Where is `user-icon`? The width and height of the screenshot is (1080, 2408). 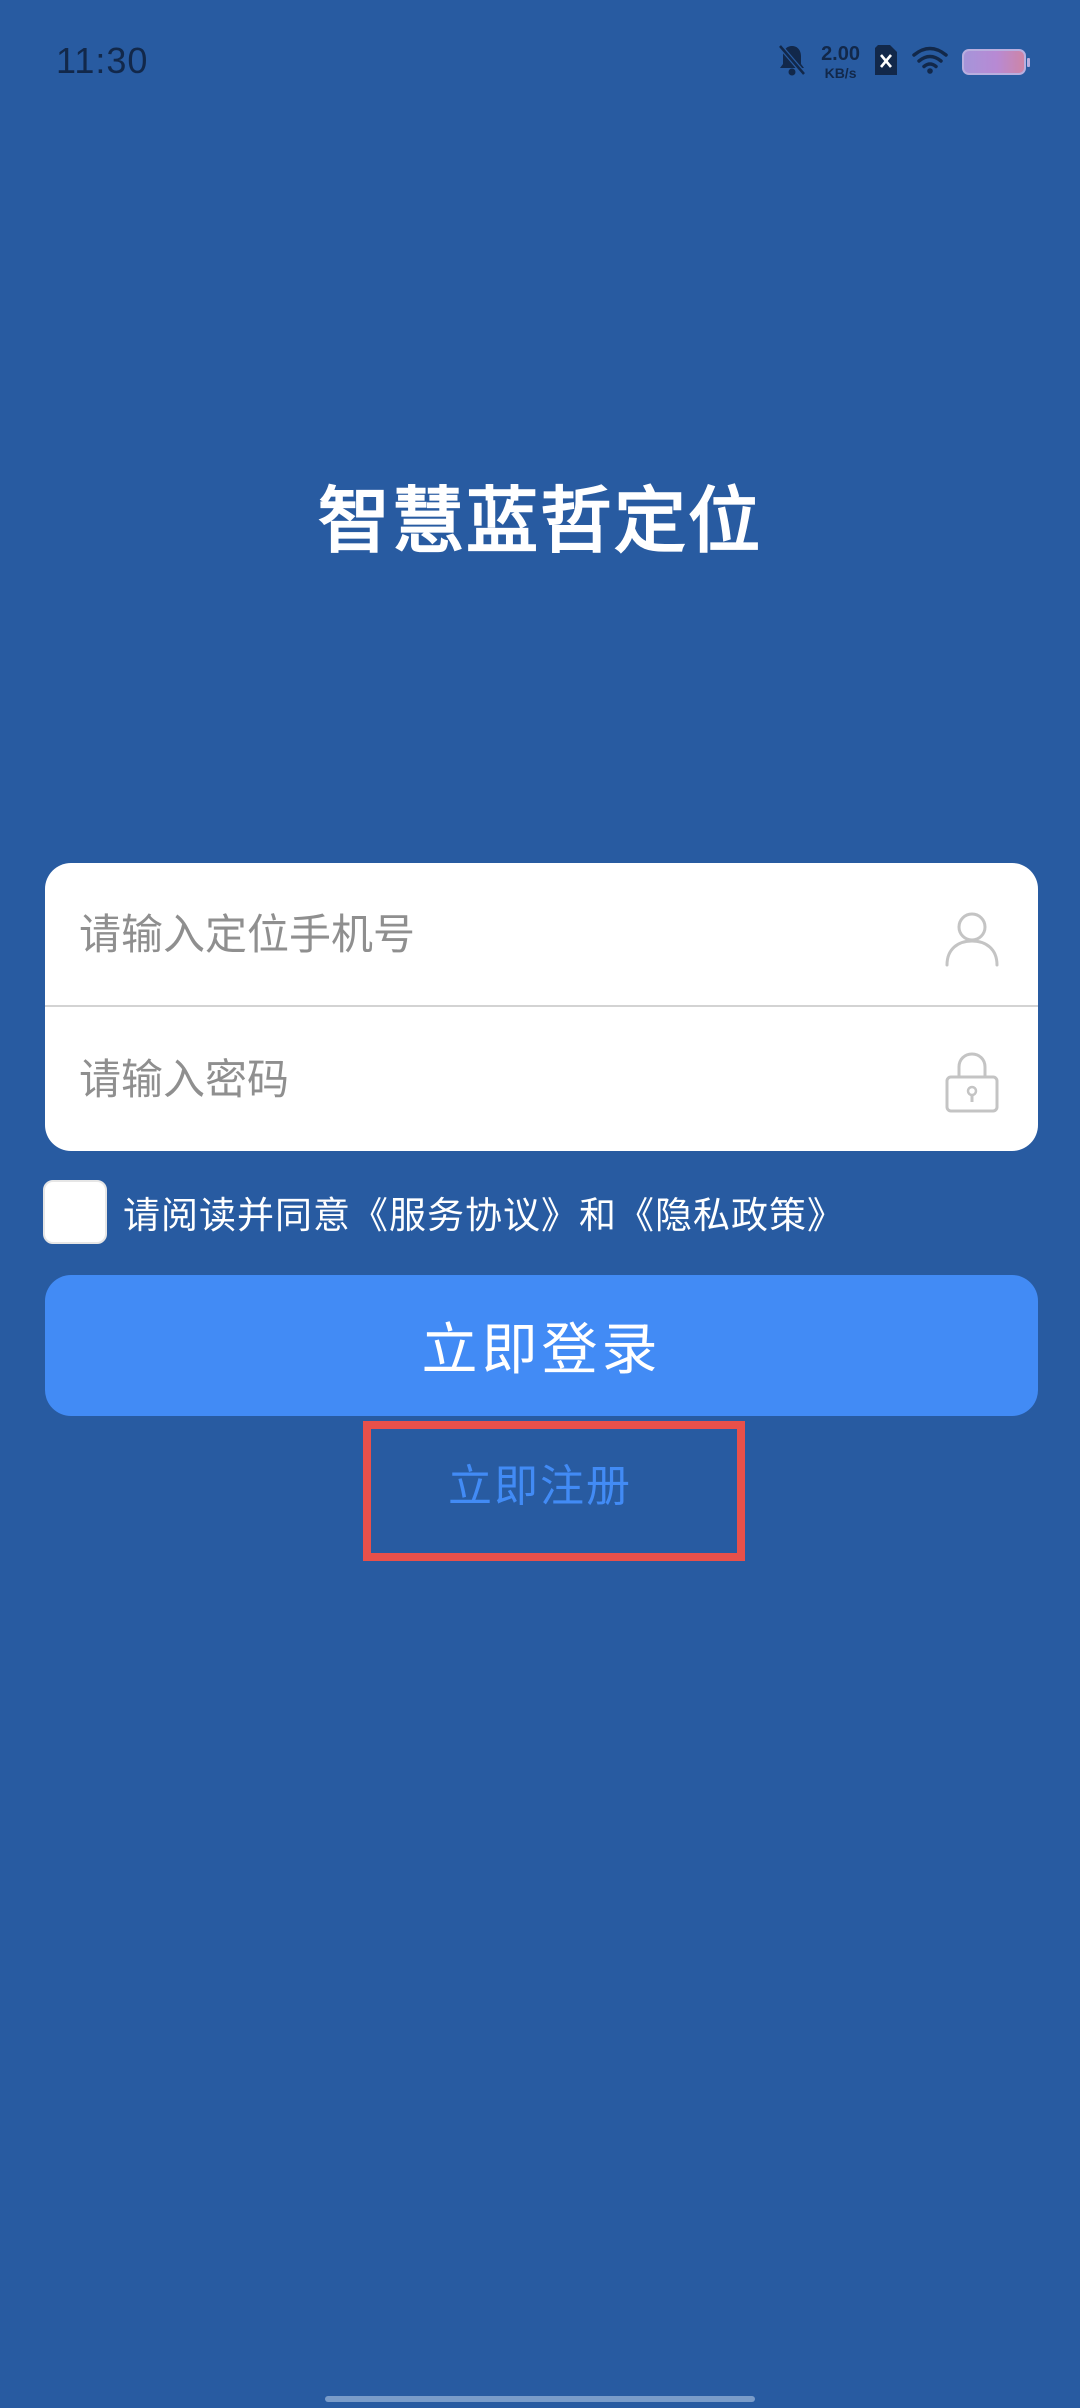
user-icon is located at coordinates (972, 937).